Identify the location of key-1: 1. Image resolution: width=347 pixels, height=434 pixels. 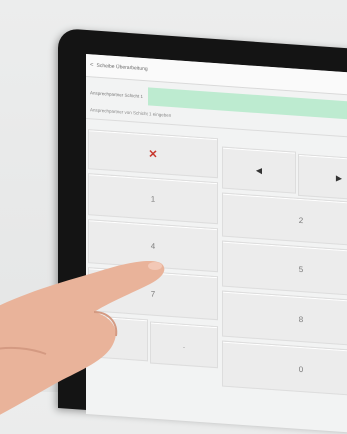
(153, 199).